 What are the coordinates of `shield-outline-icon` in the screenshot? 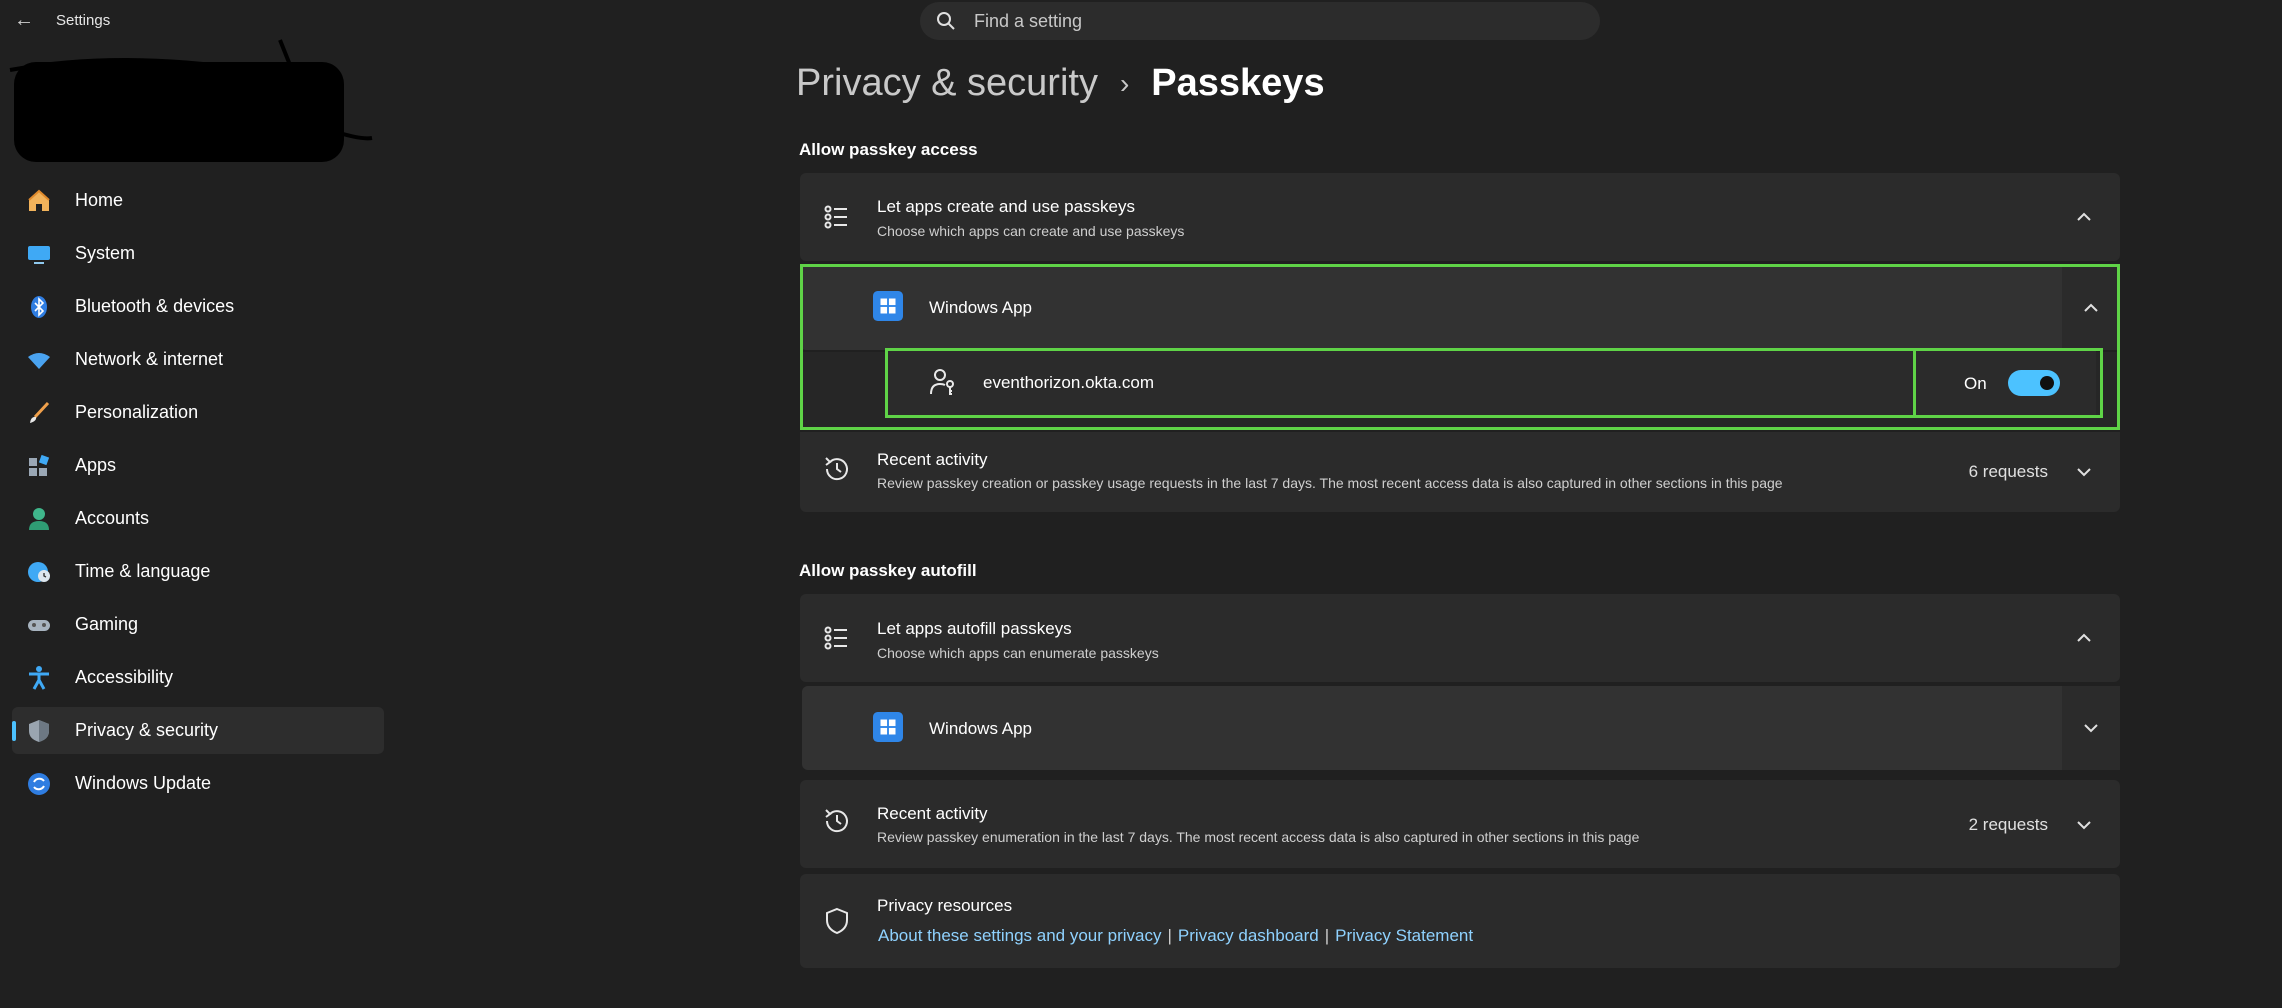 It's located at (837, 921).